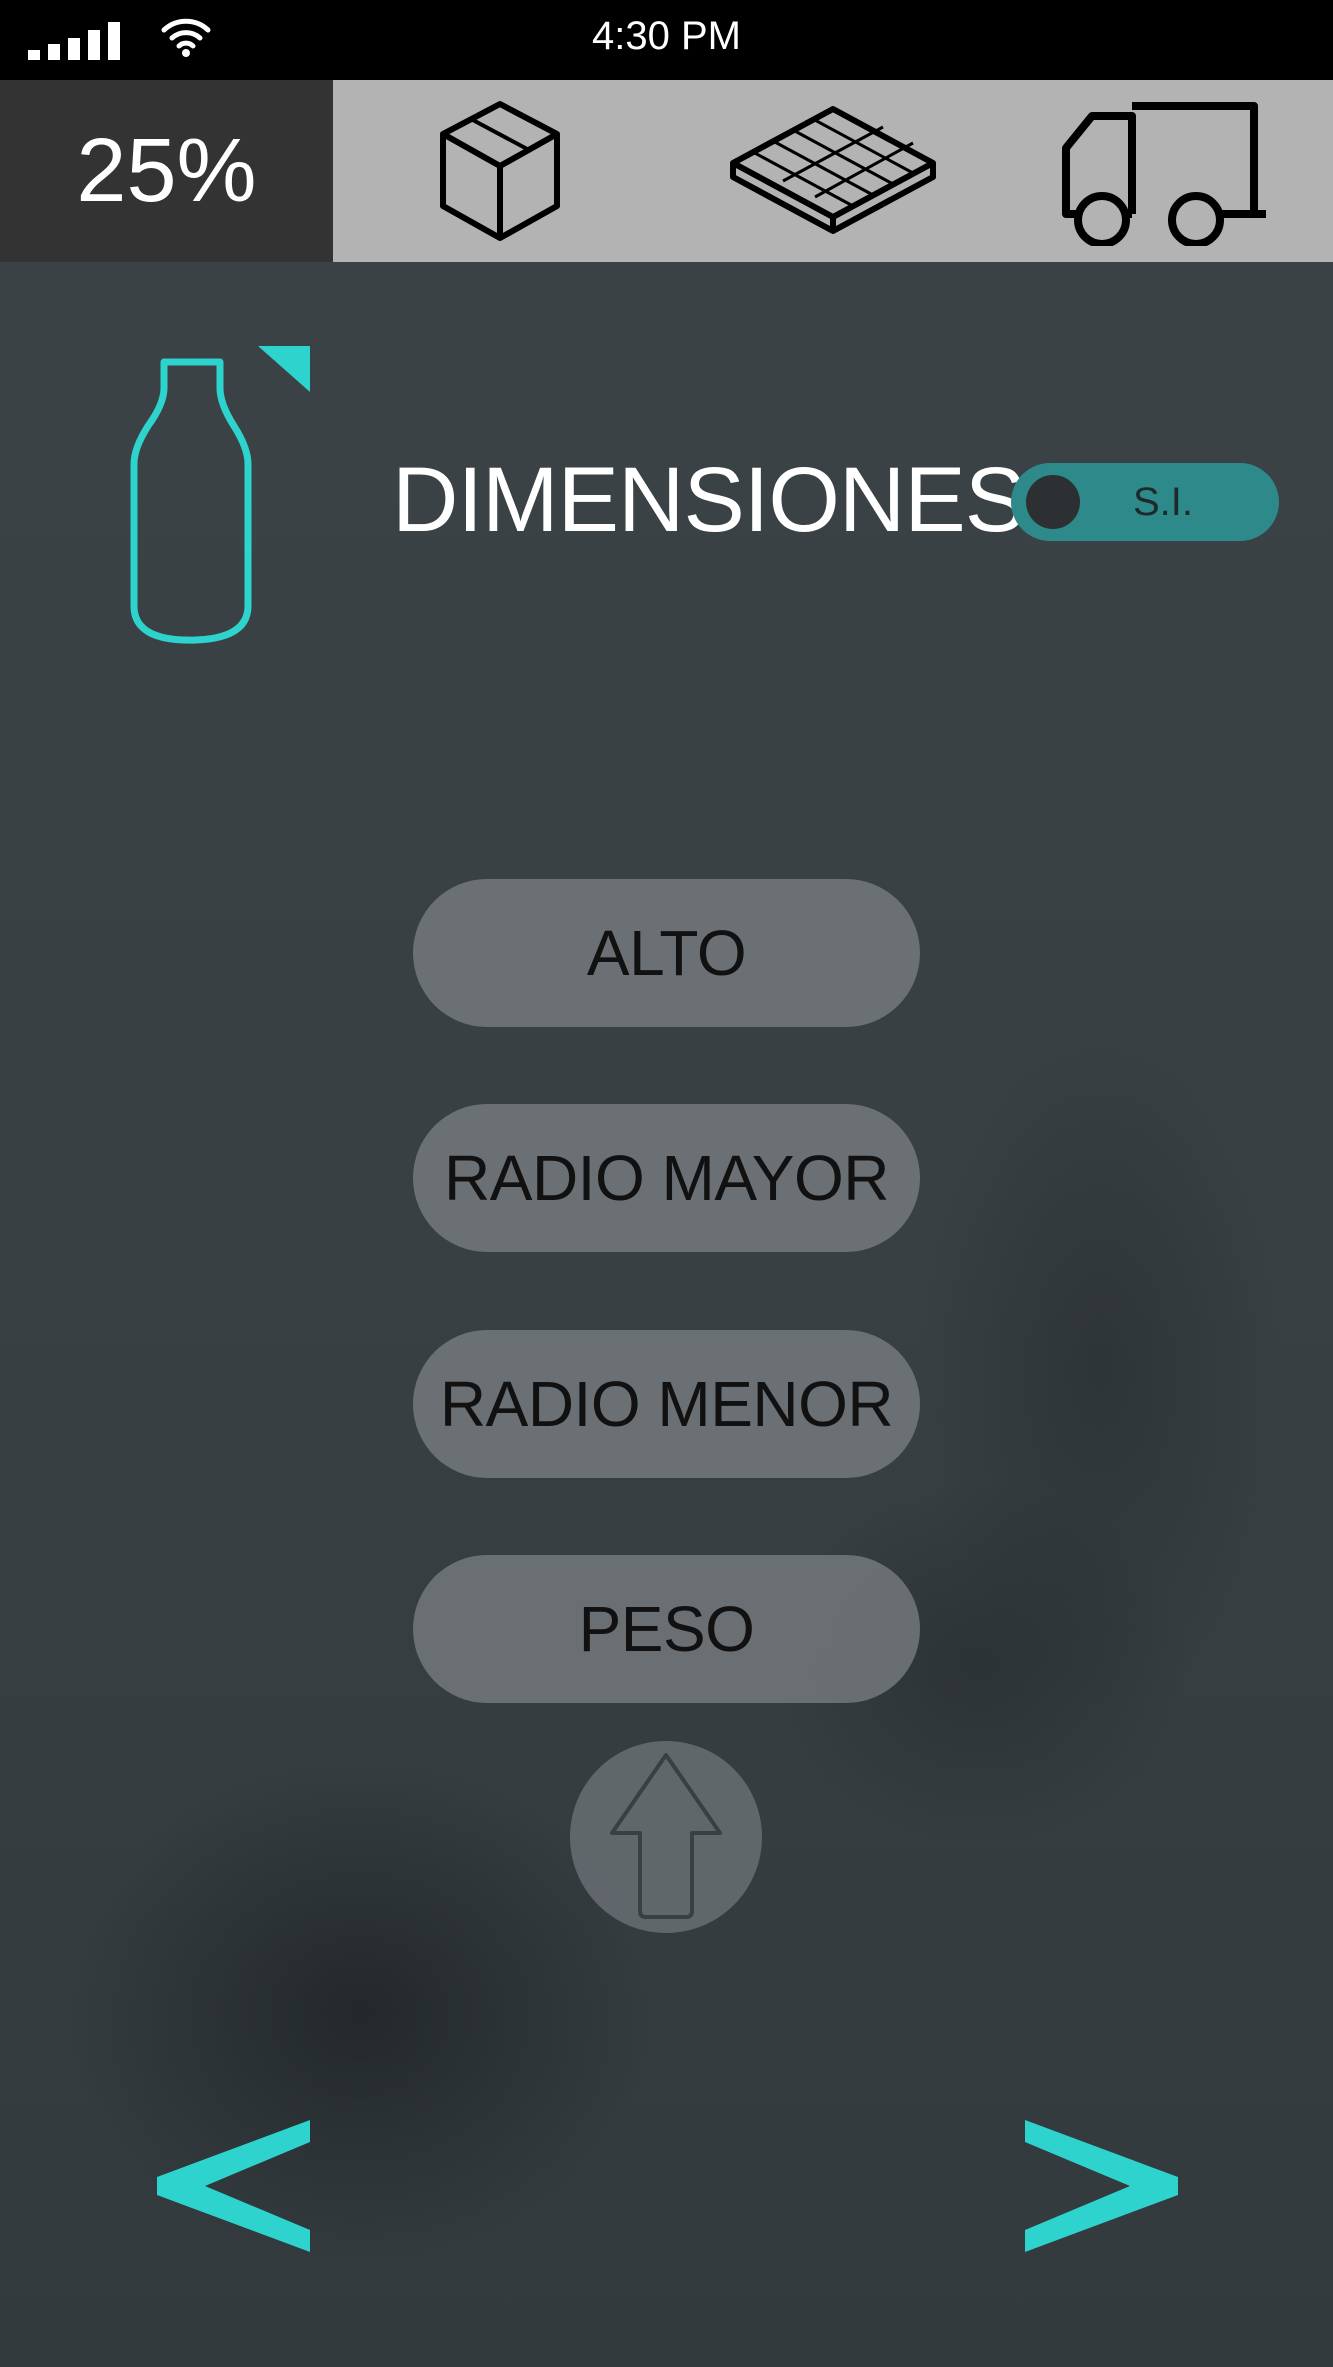  I want to click on prev-button, so click(245, 2185).